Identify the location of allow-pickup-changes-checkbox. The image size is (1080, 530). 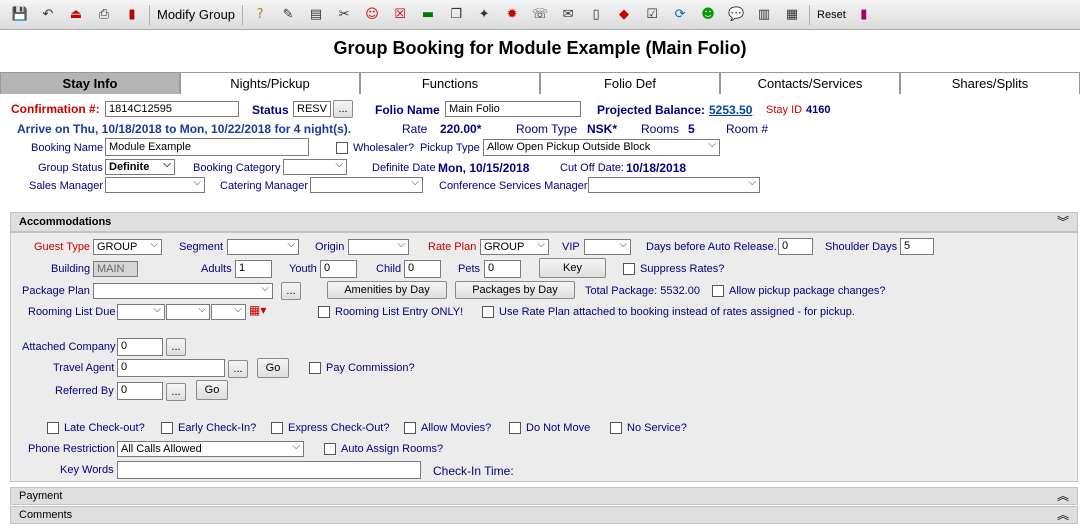
(718, 291).